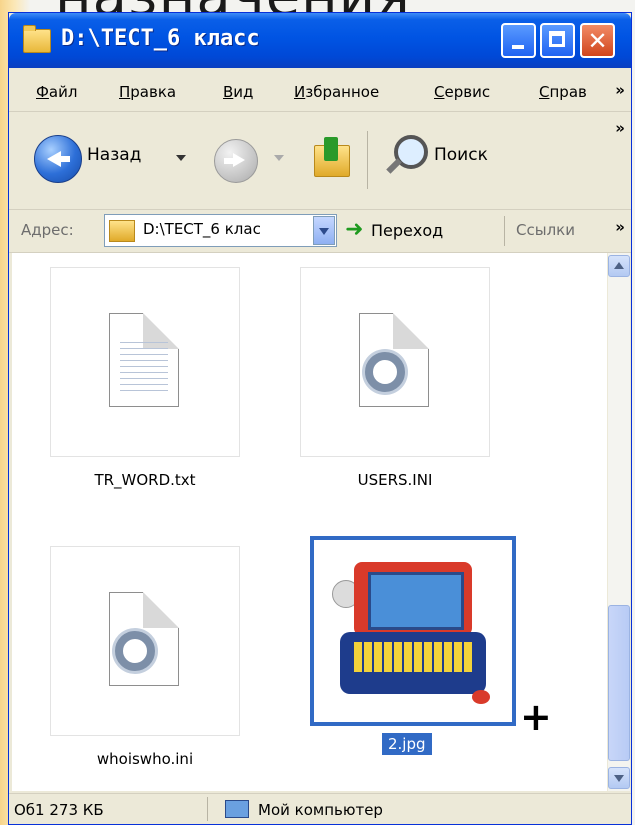 This screenshot has width=635, height=825. What do you see at coordinates (145, 759) in the screenshot?
I see `file-name: whoiswho.ini` at bounding box center [145, 759].